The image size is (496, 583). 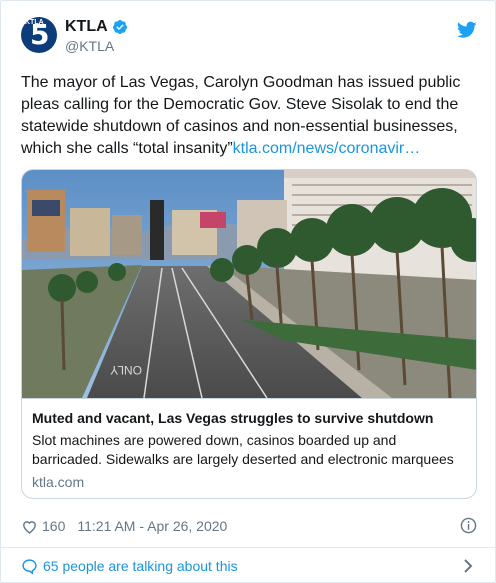 I want to click on name-line: KTLA, so click(x=96, y=27).